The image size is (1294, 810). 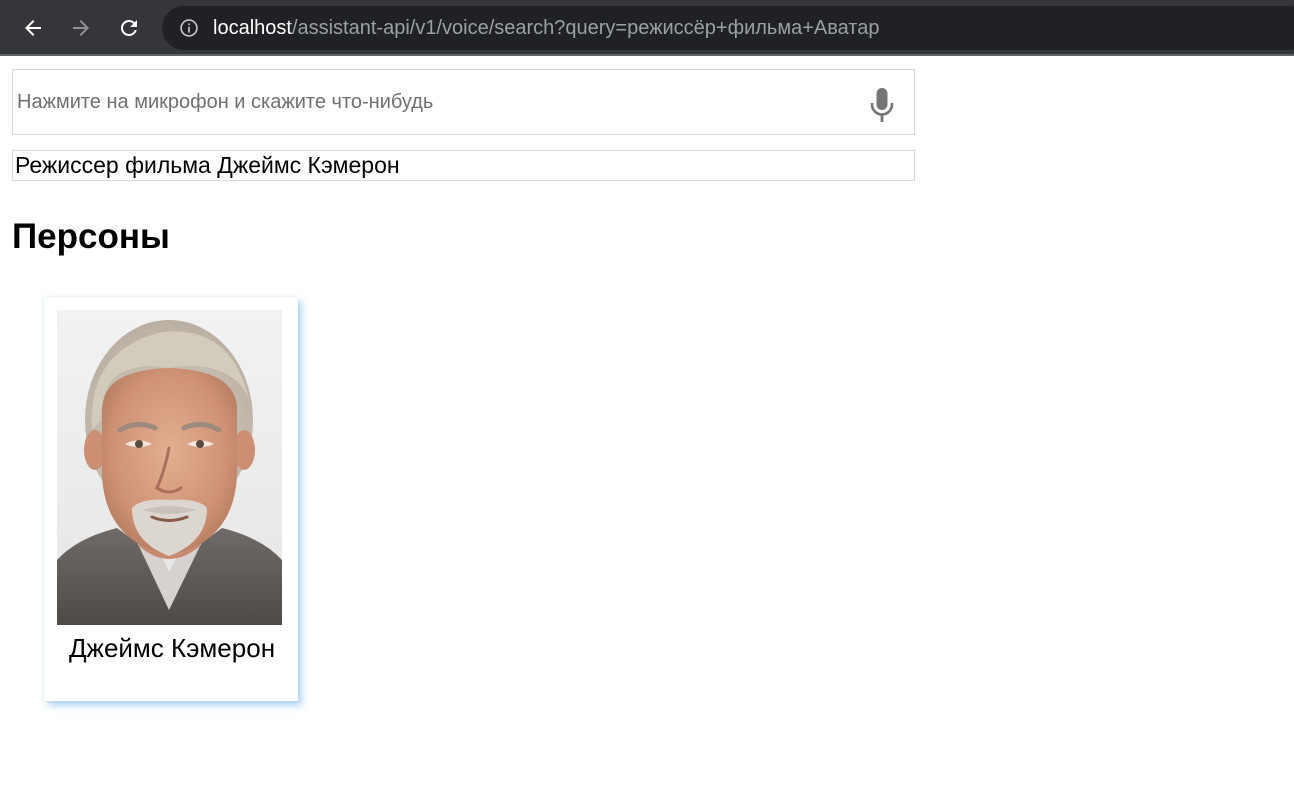 I want to click on search-input, so click(x=427, y=102).